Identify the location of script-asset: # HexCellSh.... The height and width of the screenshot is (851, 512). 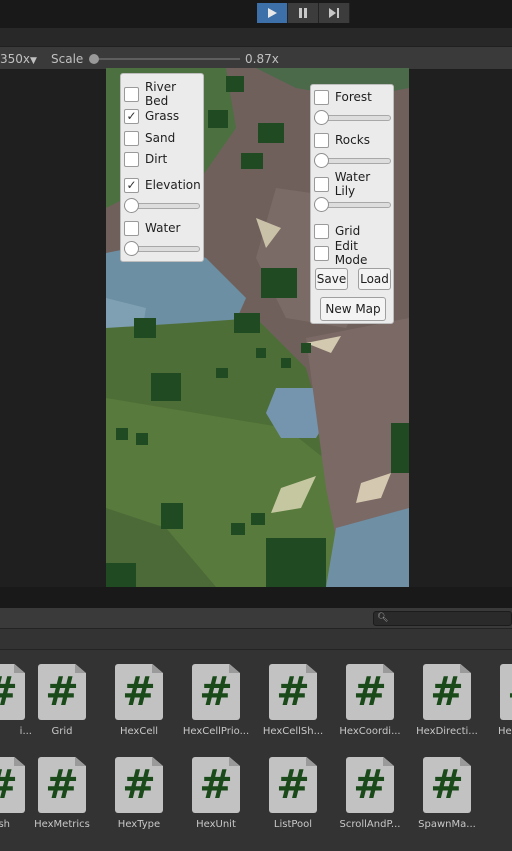
(293, 704).